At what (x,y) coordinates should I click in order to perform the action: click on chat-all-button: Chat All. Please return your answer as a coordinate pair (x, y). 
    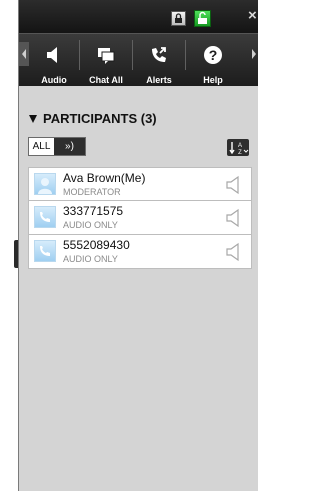
    Looking at the image, I should click on (106, 61).